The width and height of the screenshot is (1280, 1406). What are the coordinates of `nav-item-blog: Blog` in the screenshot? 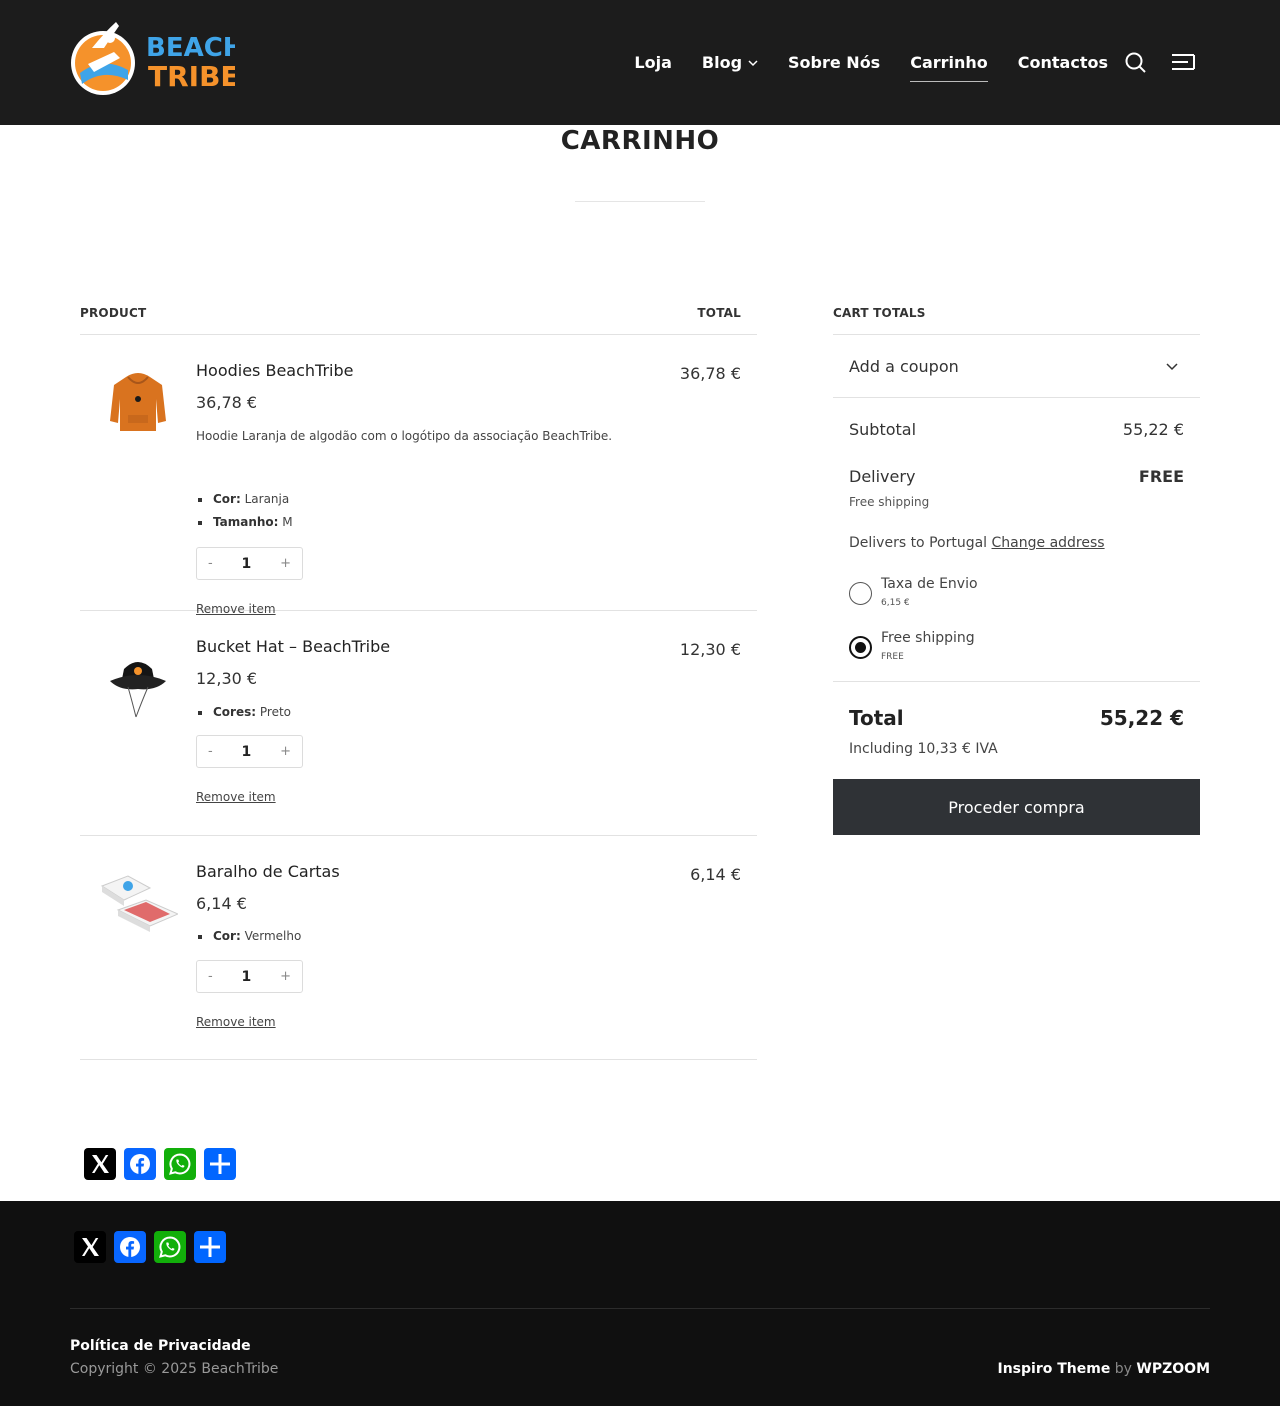 It's located at (730, 62).